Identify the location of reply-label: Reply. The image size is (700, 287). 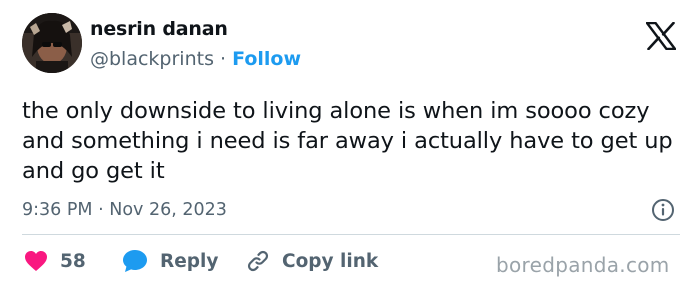
(189, 261).